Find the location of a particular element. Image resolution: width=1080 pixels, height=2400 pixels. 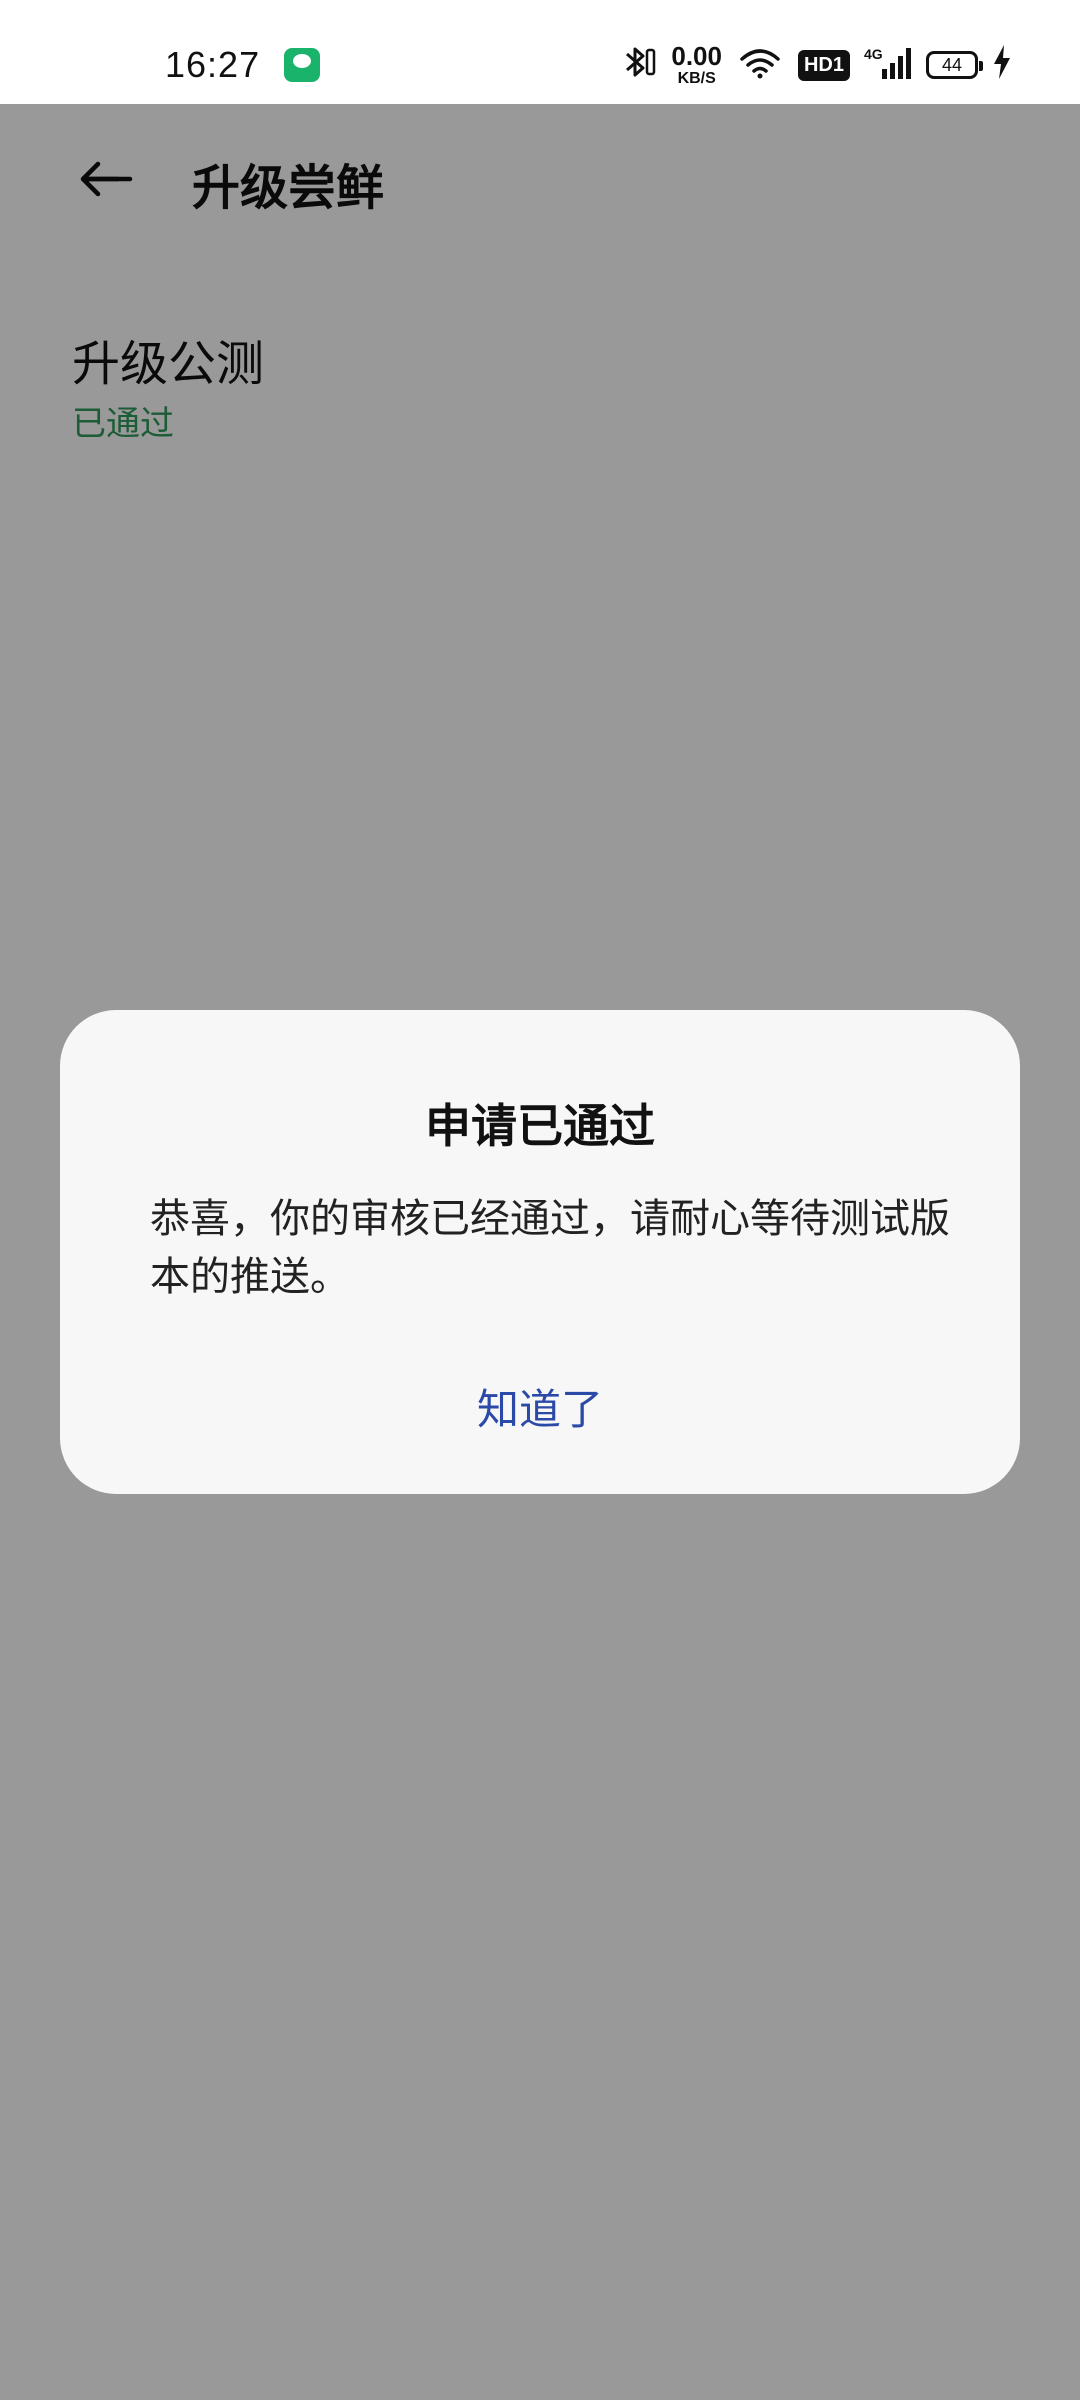

status-bar: 16:27 0.00 KB/S HD1 4G 44 is located at coordinates (540, 52).